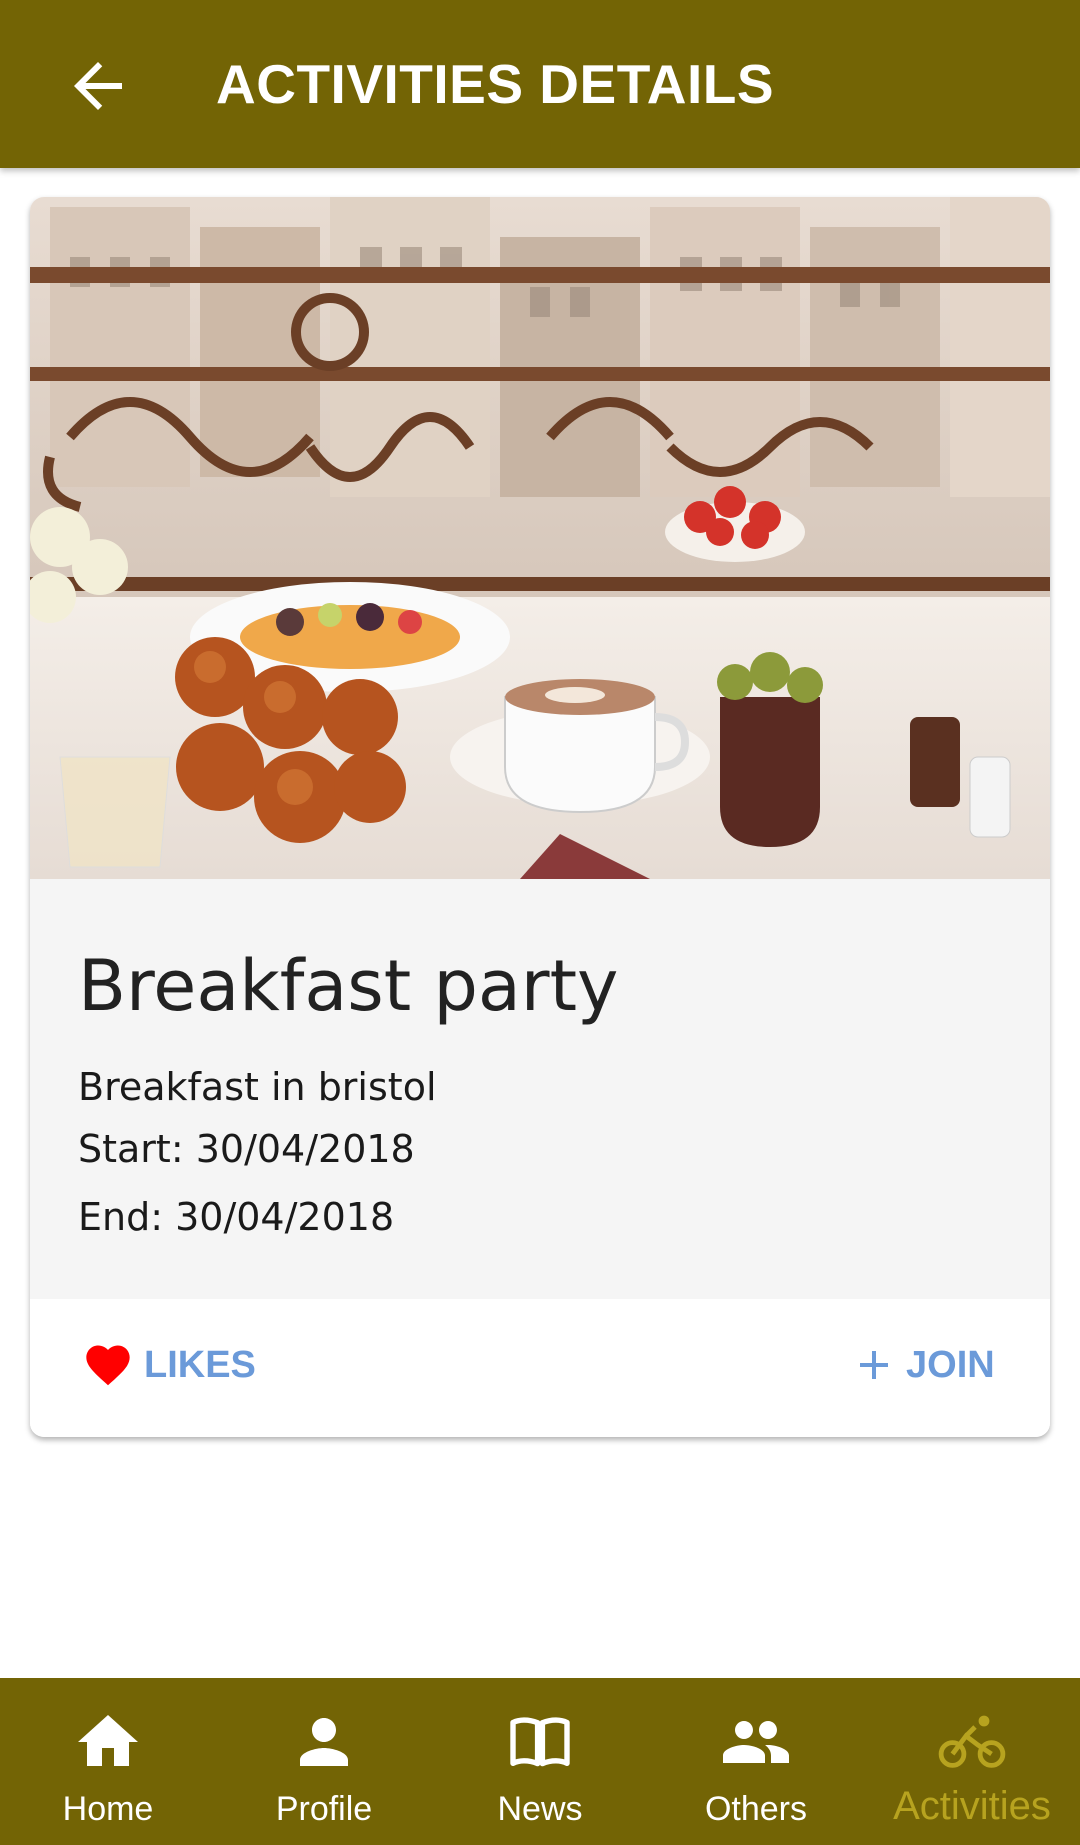  I want to click on nav-activities-label: Activities, so click(972, 1806).